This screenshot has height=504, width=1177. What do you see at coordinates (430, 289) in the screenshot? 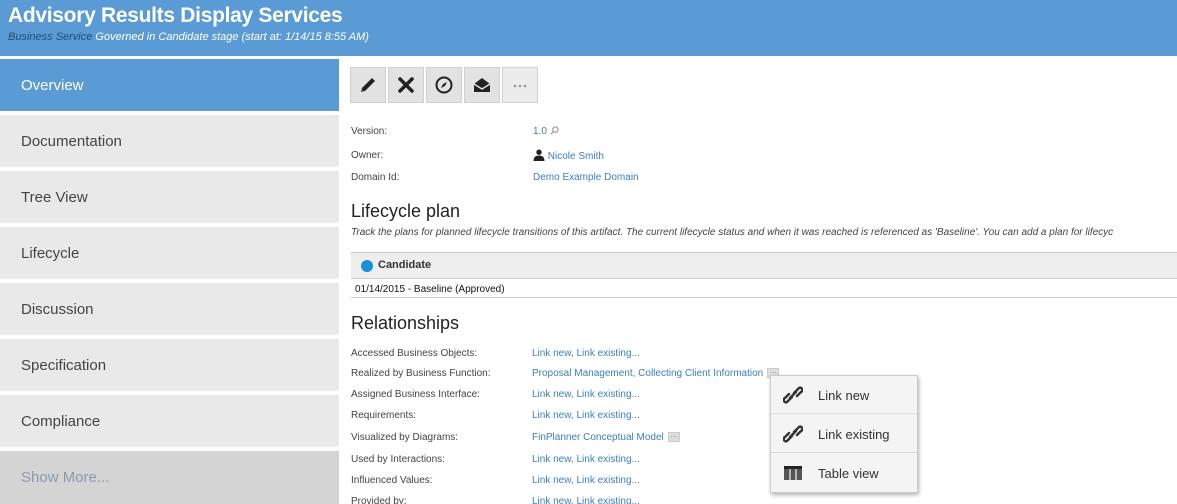
I see `baseline-text: 01/14/2015 - Baseline (Approved)` at bounding box center [430, 289].